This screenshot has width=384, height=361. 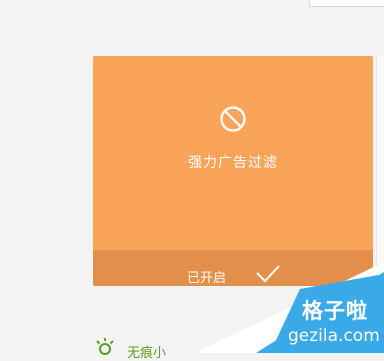 I want to click on traceless-label: 无痕小, so click(x=147, y=353).